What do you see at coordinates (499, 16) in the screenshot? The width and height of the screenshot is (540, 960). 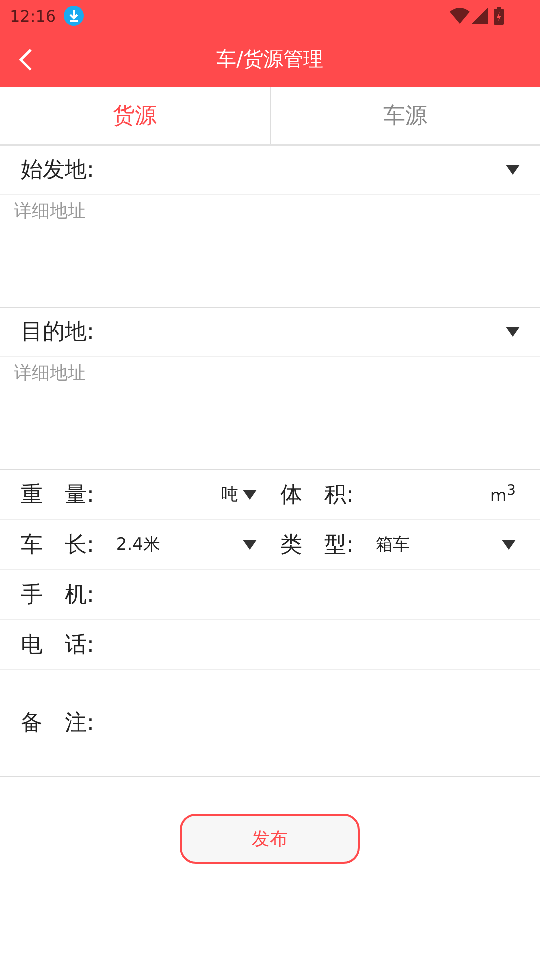 I see `battery-icon` at bounding box center [499, 16].